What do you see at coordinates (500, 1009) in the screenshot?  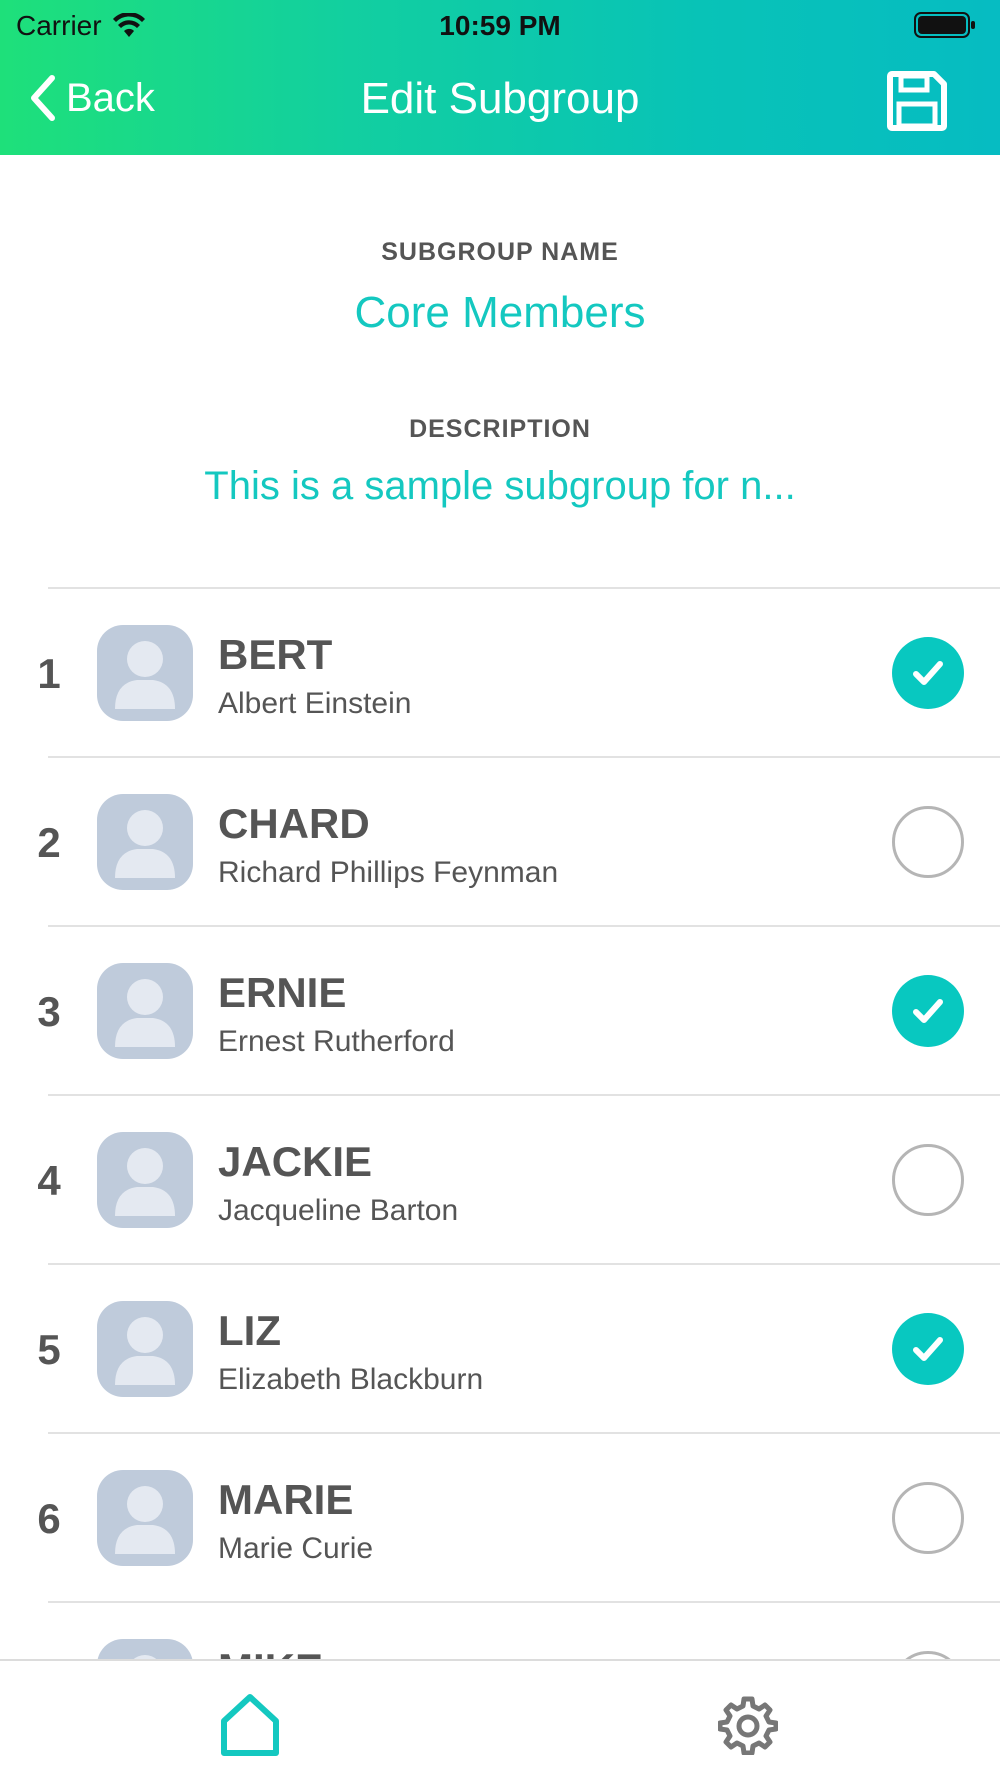 I see `member-row: 3 ERNIE Ernest Rutherford` at bounding box center [500, 1009].